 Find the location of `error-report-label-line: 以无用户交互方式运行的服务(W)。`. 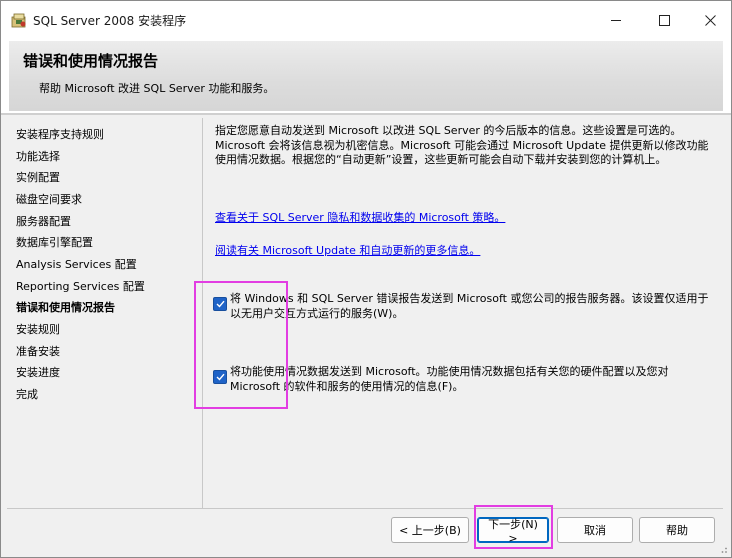

error-report-label-line: 以无用户交互方式运行的服务(W)。 is located at coordinates (317, 313).